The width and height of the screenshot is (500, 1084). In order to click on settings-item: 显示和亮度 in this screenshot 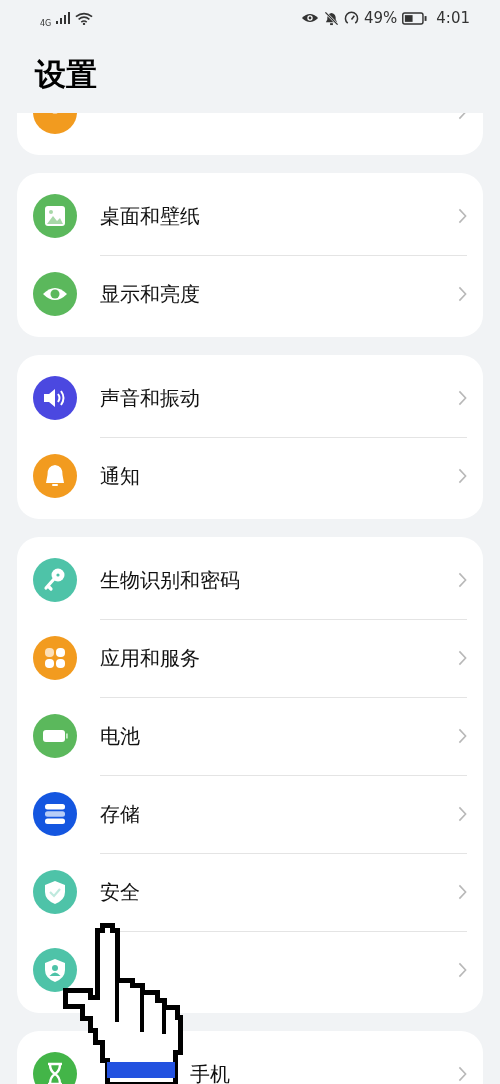, I will do `click(250, 294)`.